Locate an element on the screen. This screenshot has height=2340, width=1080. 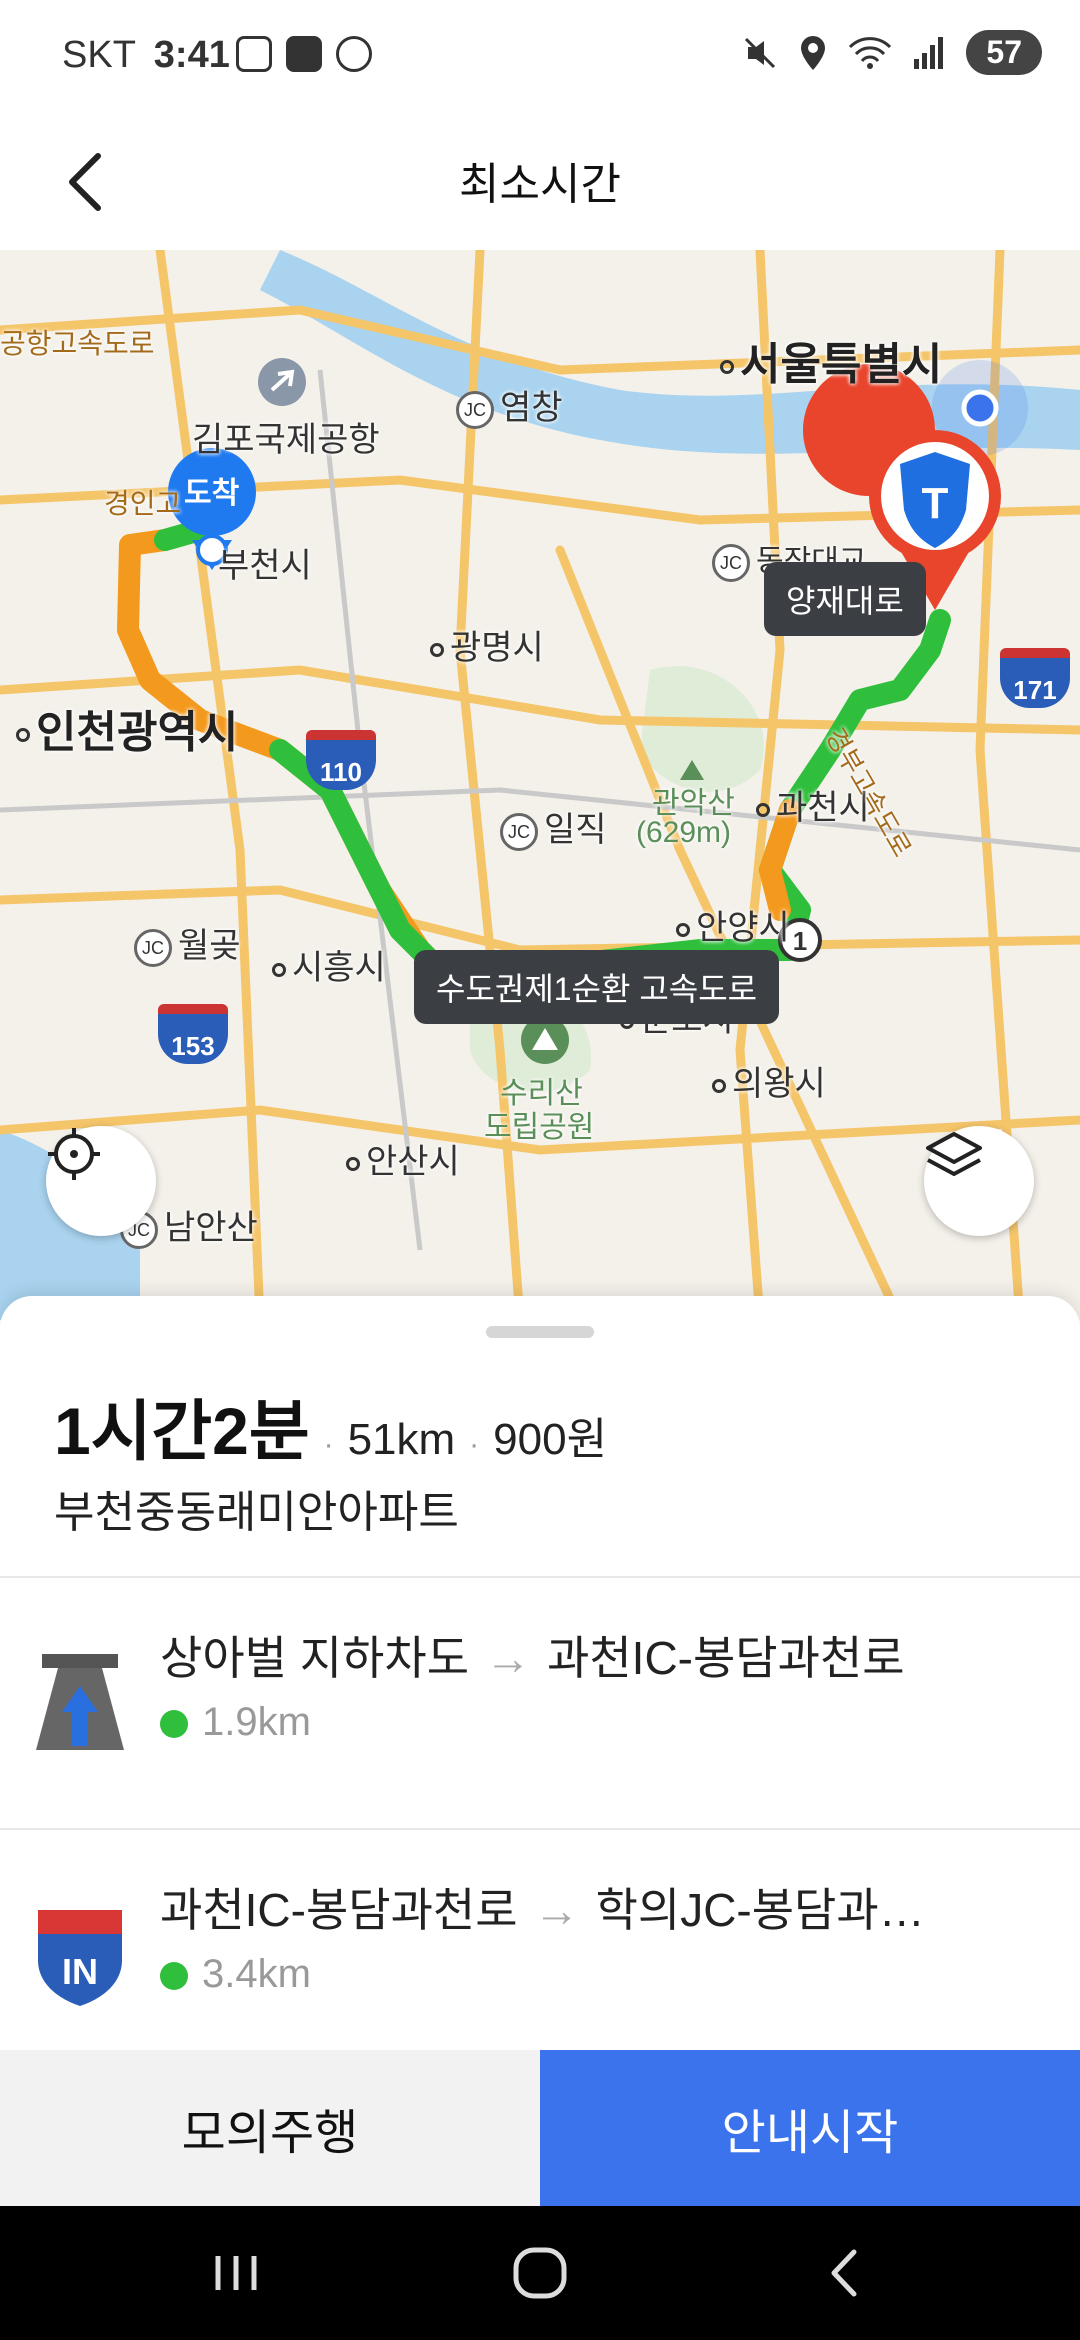
map-label-uiwang: 의왕시 is located at coordinates (769, 1080).